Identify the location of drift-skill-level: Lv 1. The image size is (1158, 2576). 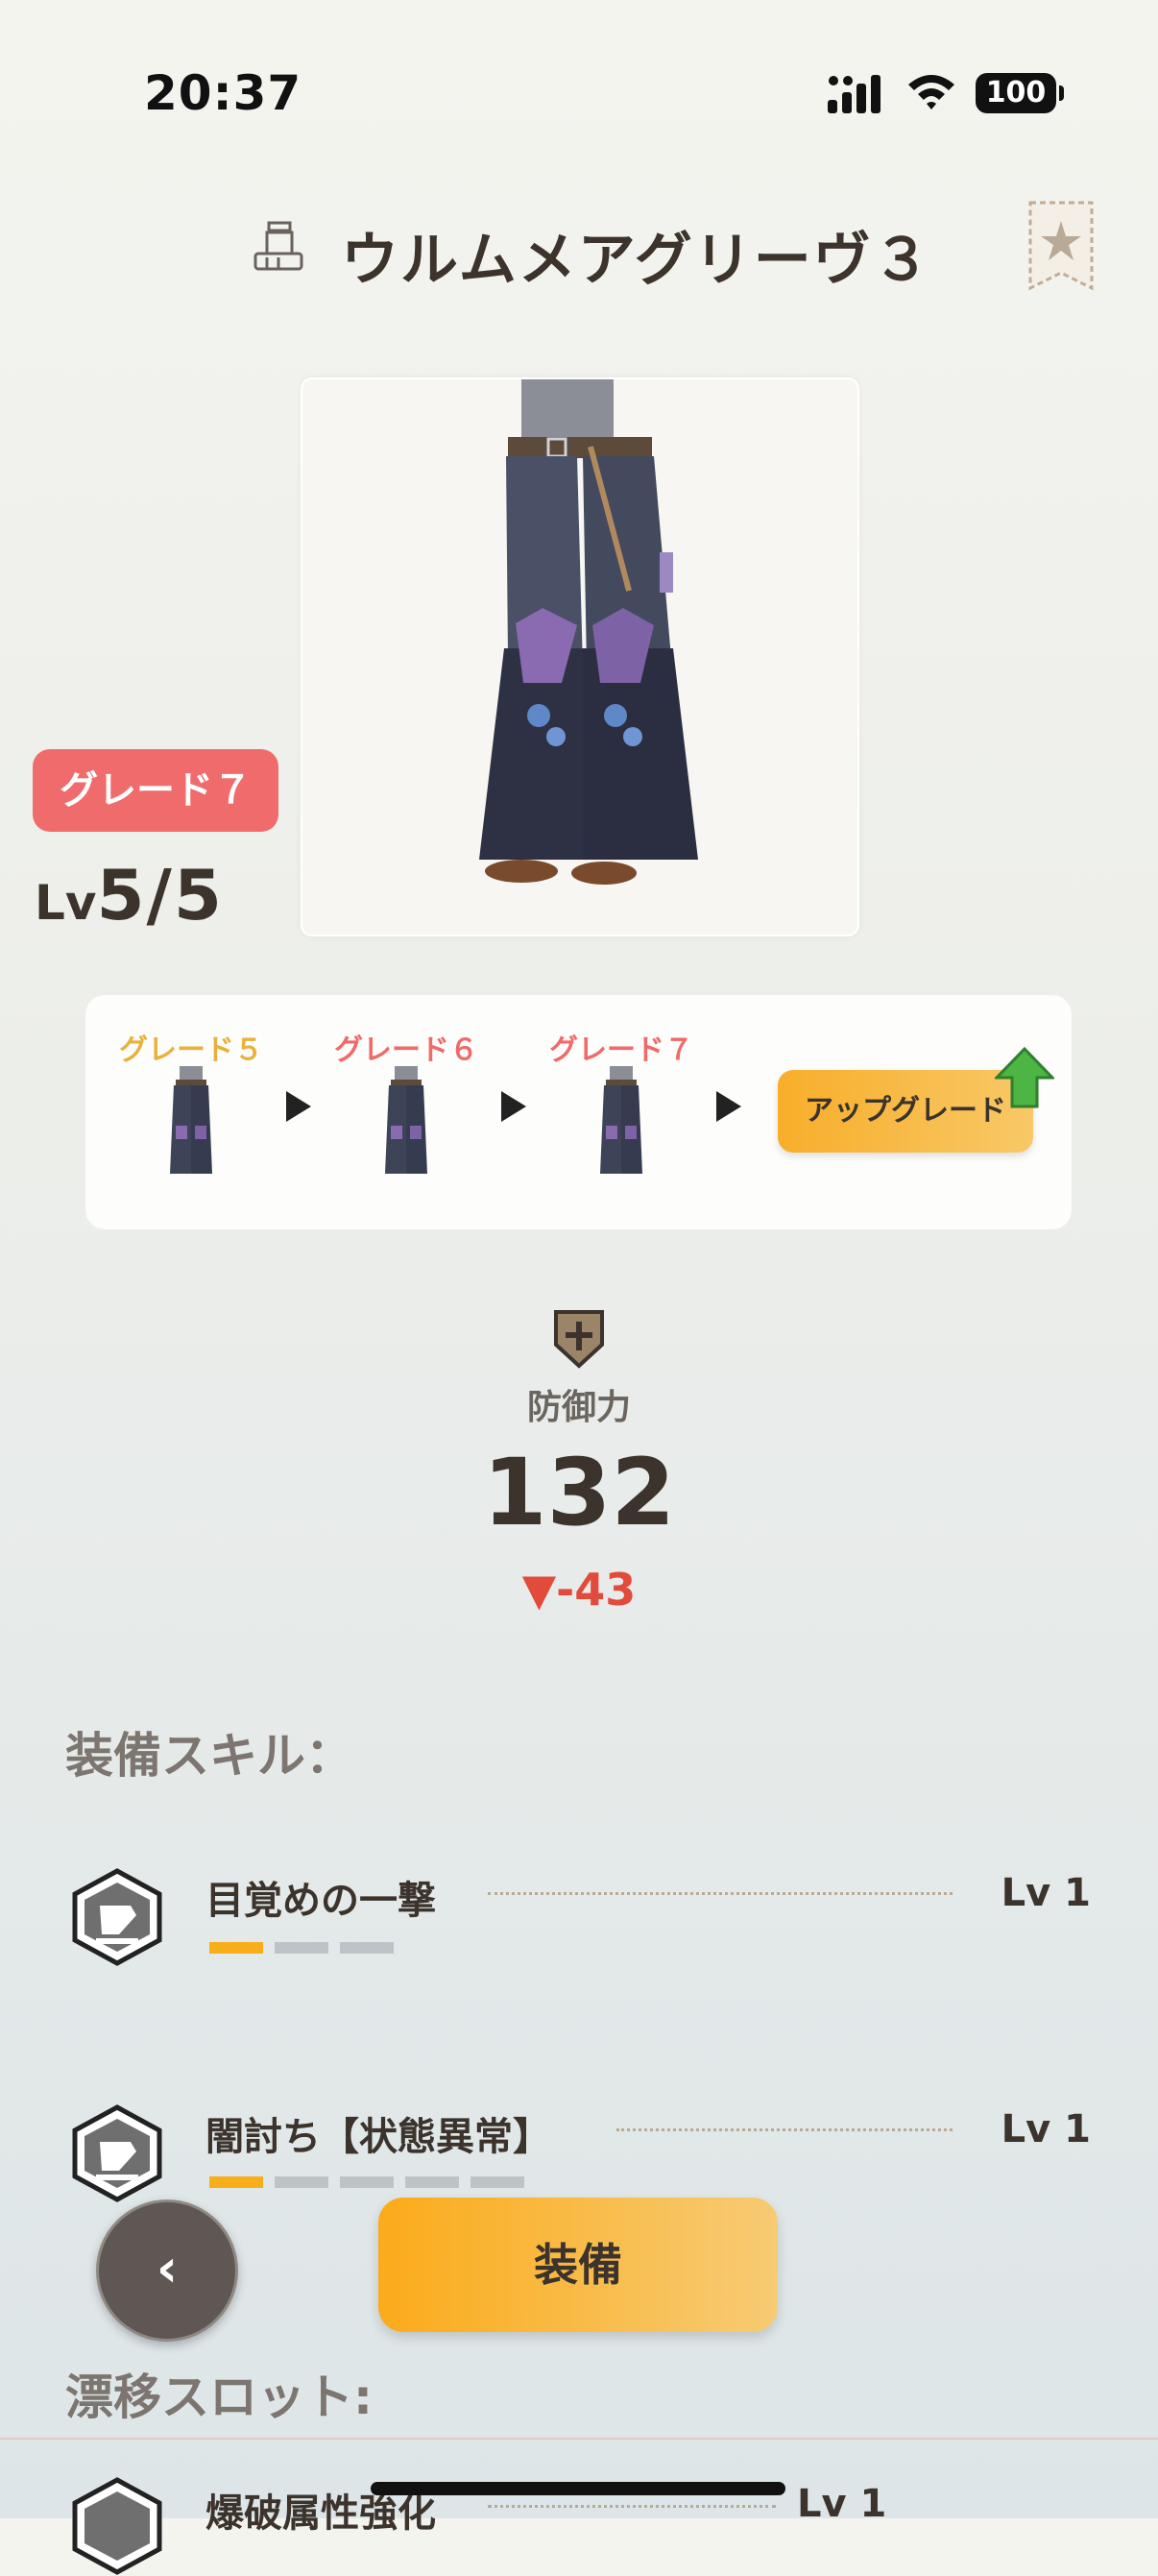
(842, 2504).